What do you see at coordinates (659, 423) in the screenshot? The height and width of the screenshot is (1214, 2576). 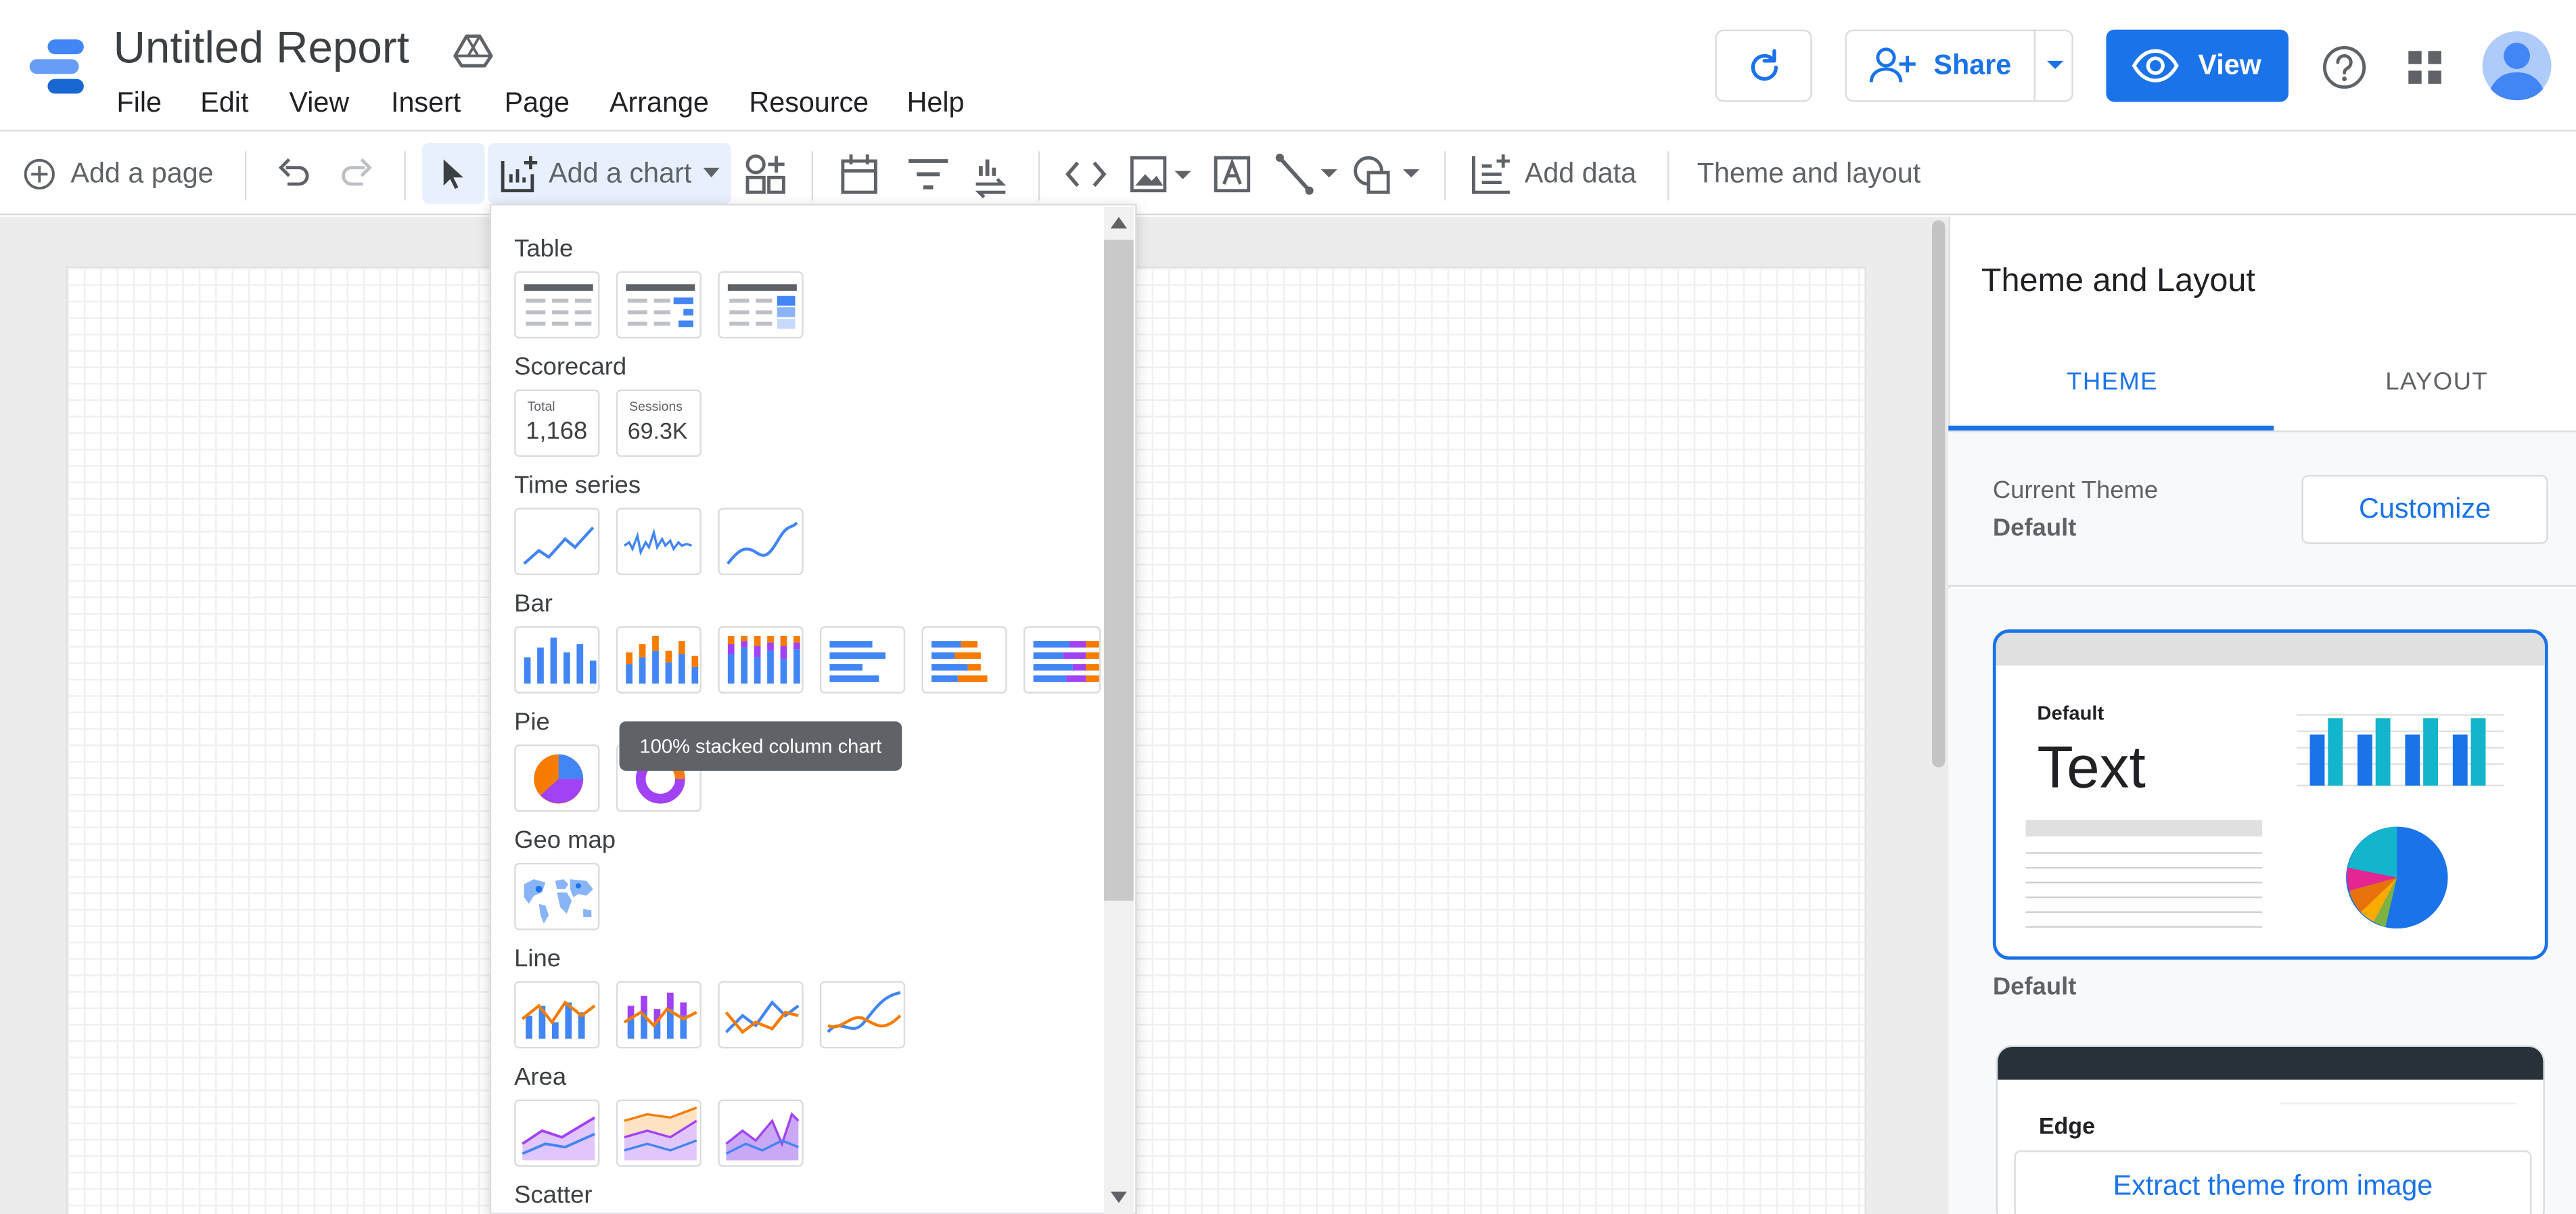 I see `chart-option-scorecard-compact: Sessions 69.3K` at bounding box center [659, 423].